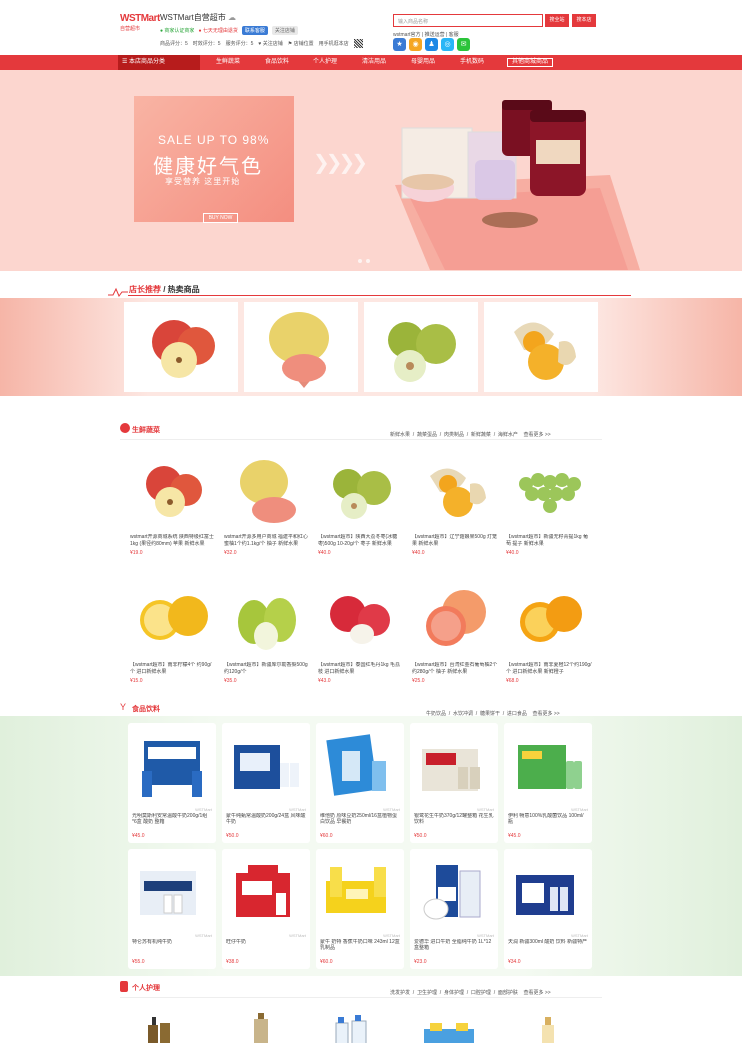 The image size is (742, 1043). Describe the element at coordinates (481, 993) in the screenshot. I see `floor-link: 口腔护理` at that location.